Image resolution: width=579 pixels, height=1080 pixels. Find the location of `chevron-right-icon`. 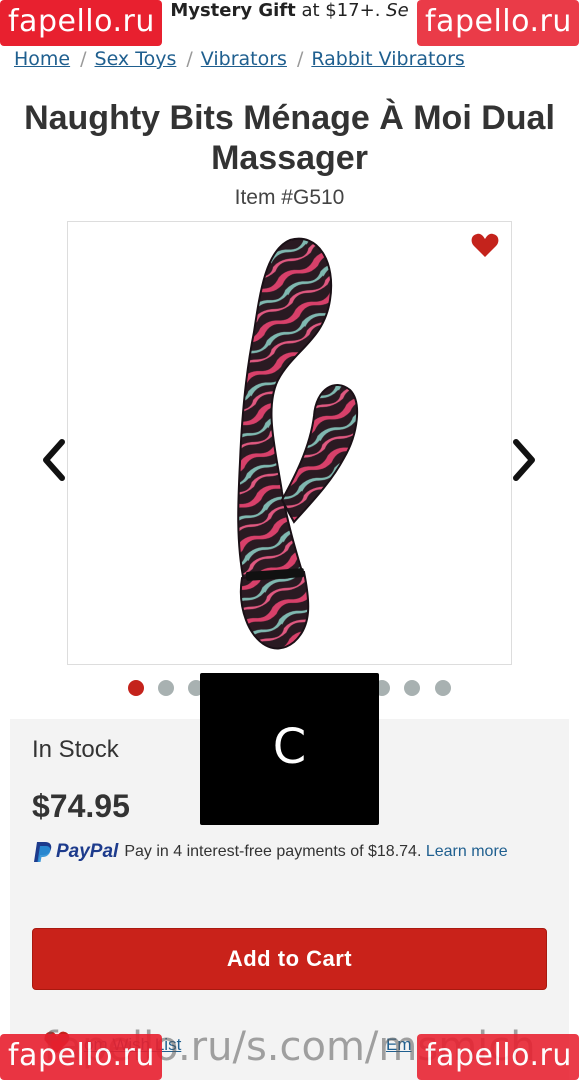

chevron-right-icon is located at coordinates (525, 460).